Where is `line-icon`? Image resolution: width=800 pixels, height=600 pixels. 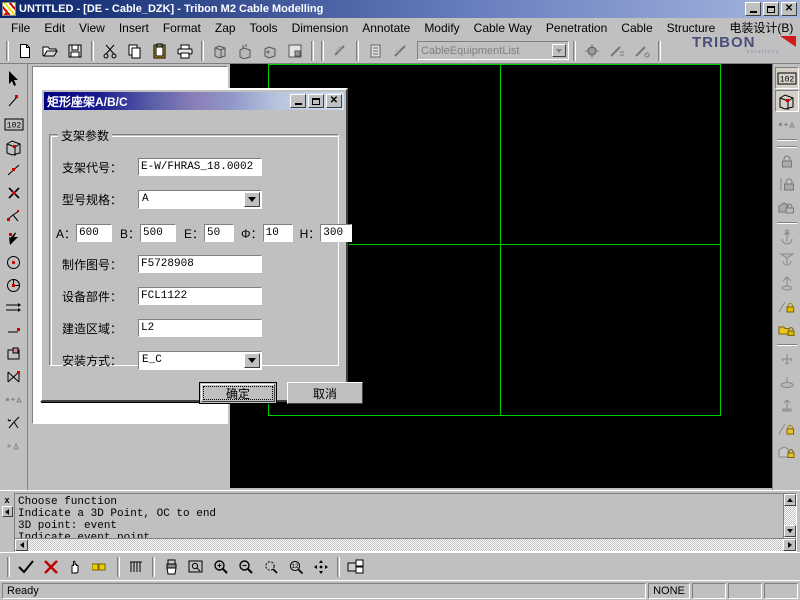 line-icon is located at coordinates (14, 170).